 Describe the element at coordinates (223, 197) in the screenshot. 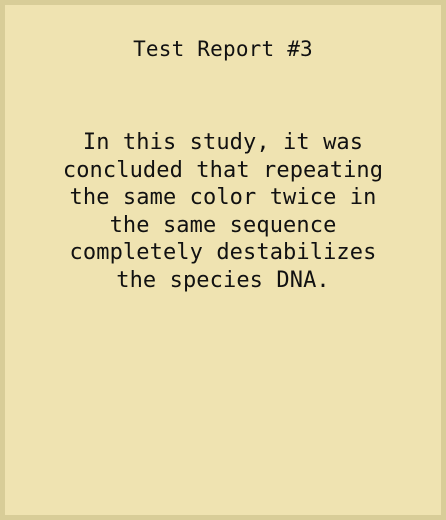

I see `report-body-line: the same color twice in` at that location.